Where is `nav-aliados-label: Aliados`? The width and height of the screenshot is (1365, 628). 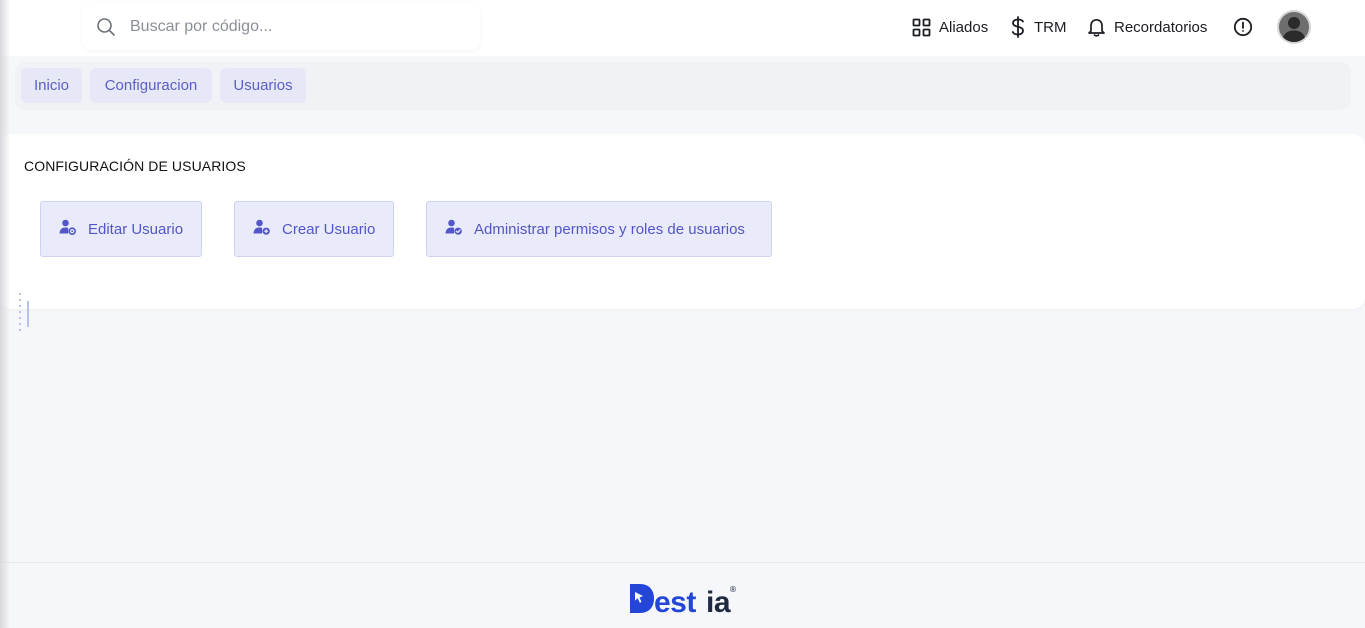 nav-aliados-label: Aliados is located at coordinates (964, 27).